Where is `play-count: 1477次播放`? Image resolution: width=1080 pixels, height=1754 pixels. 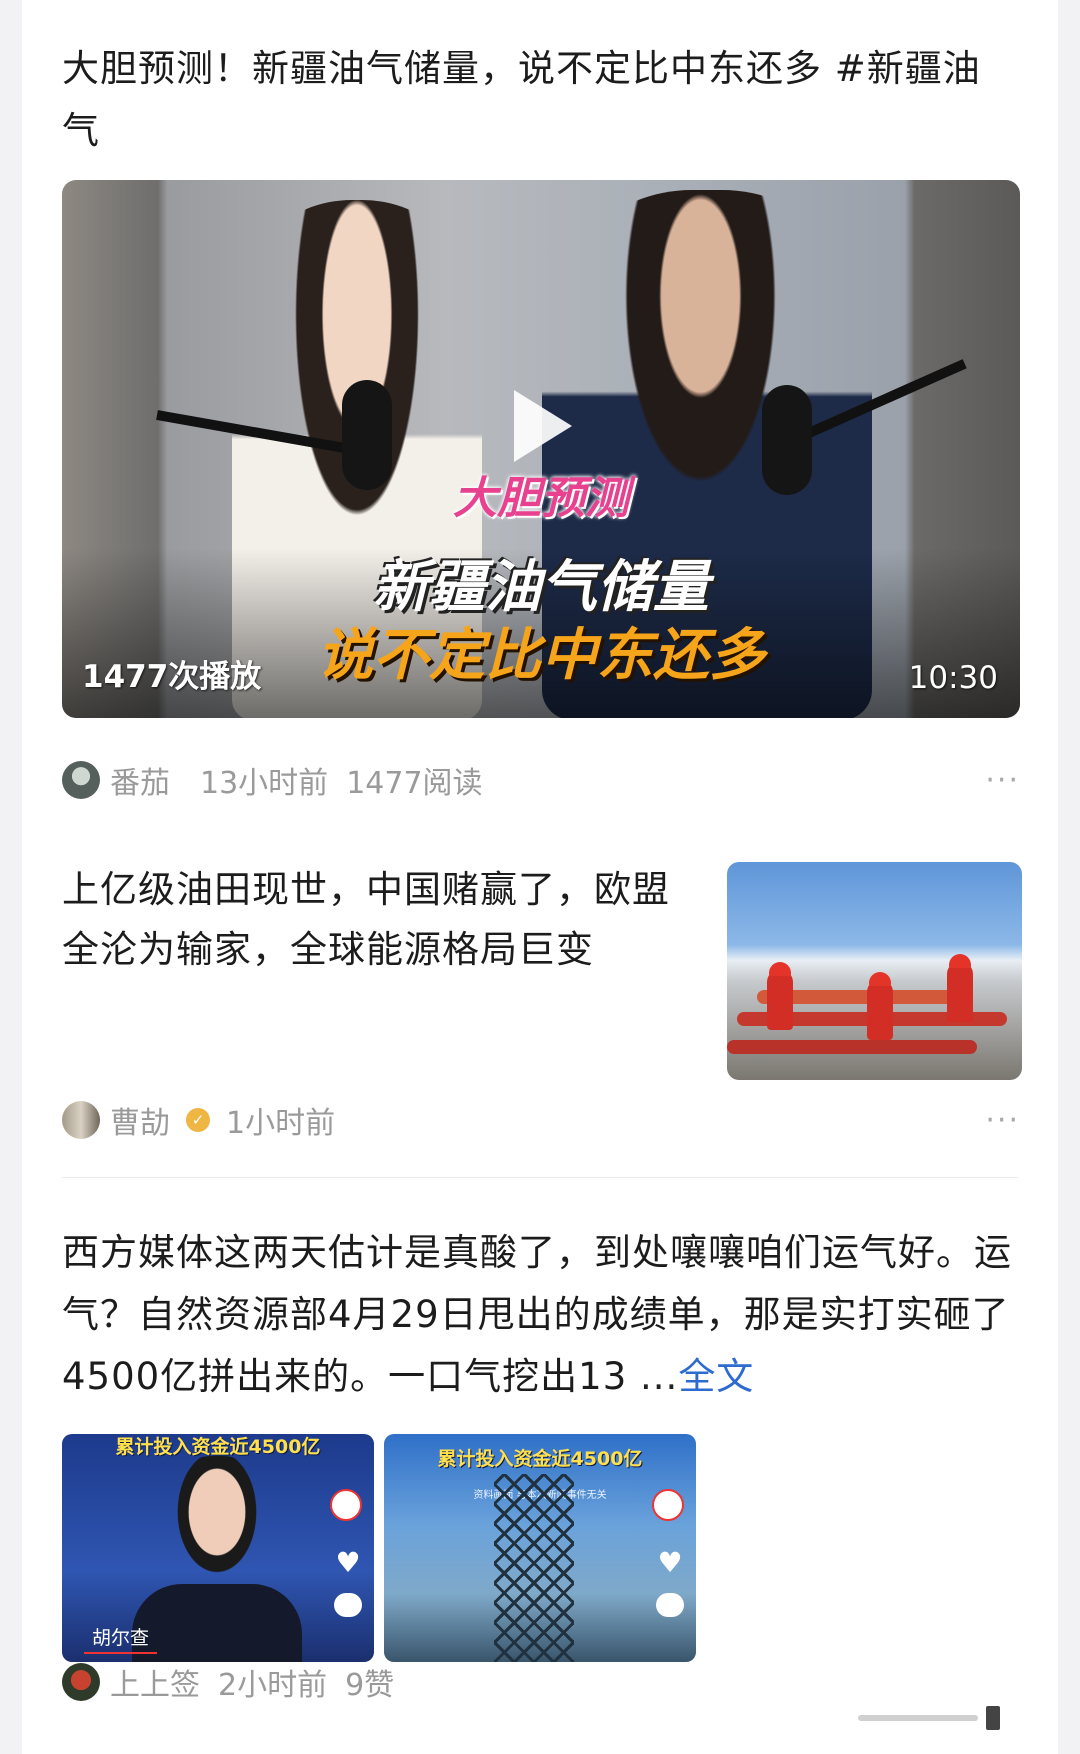
play-count: 1477次播放 is located at coordinates (172, 677).